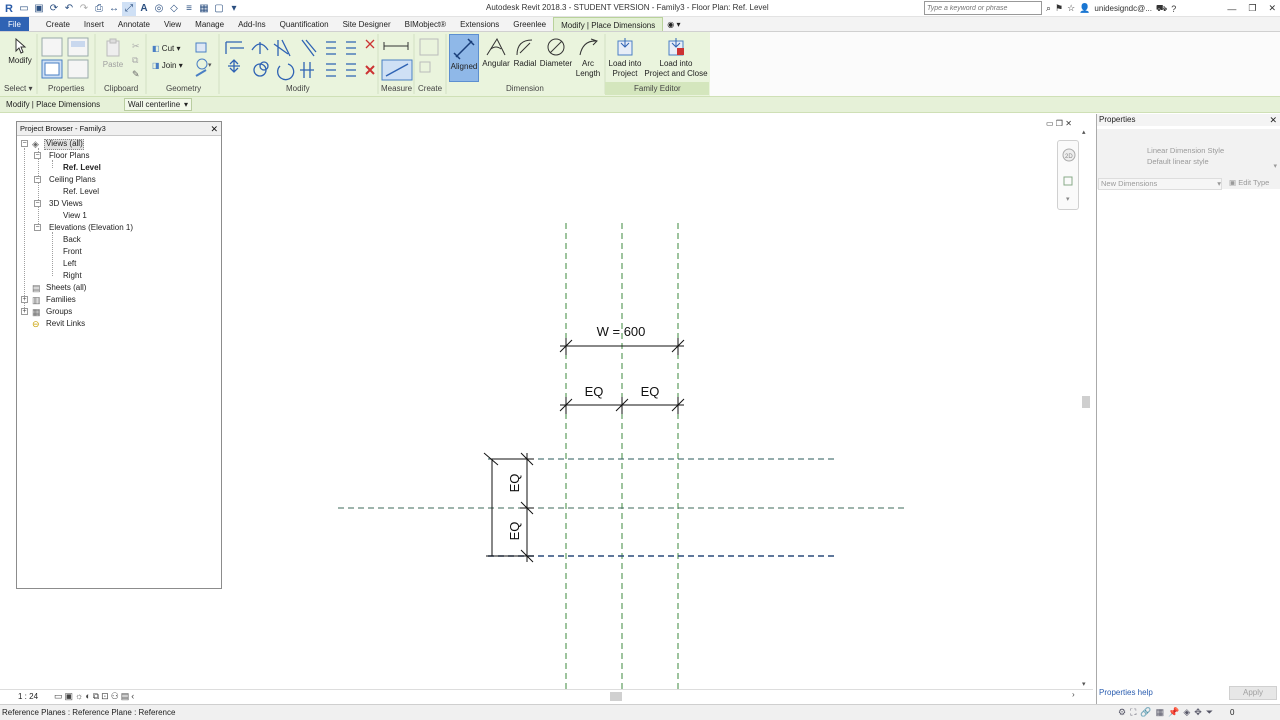 The width and height of the screenshot is (1280, 720). Describe the element at coordinates (106, 696) in the screenshot. I see `show-crop-icon: ⊡` at that location.